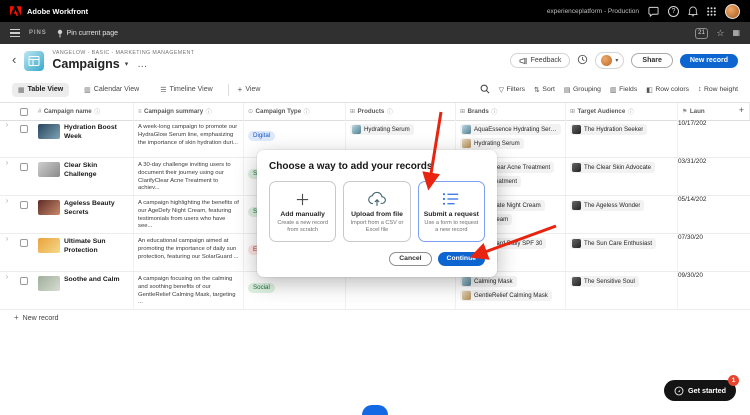 Image resolution: width=750 pixels, height=415 pixels. What do you see at coordinates (96, 209) in the screenshot?
I see `campaign-name: Ageless Beauty Secrets` at bounding box center [96, 209].